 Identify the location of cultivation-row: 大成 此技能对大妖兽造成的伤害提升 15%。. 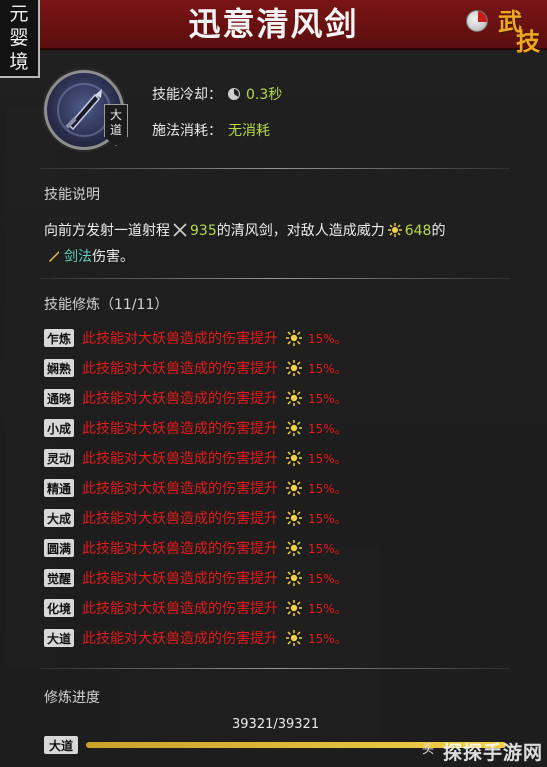
(195, 518).